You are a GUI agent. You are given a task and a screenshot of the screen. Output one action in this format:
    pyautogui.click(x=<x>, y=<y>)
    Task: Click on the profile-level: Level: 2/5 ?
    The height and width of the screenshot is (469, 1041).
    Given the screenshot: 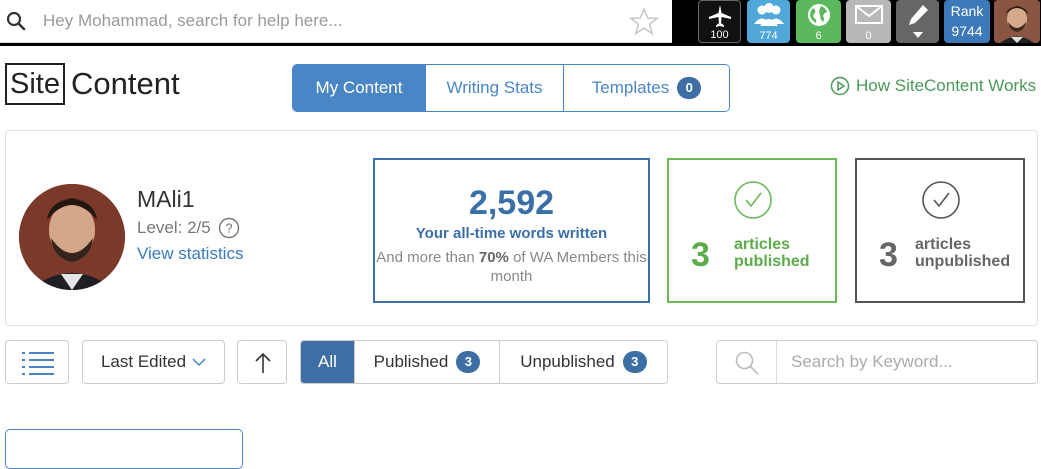 What is the action you would take?
    pyautogui.click(x=188, y=228)
    